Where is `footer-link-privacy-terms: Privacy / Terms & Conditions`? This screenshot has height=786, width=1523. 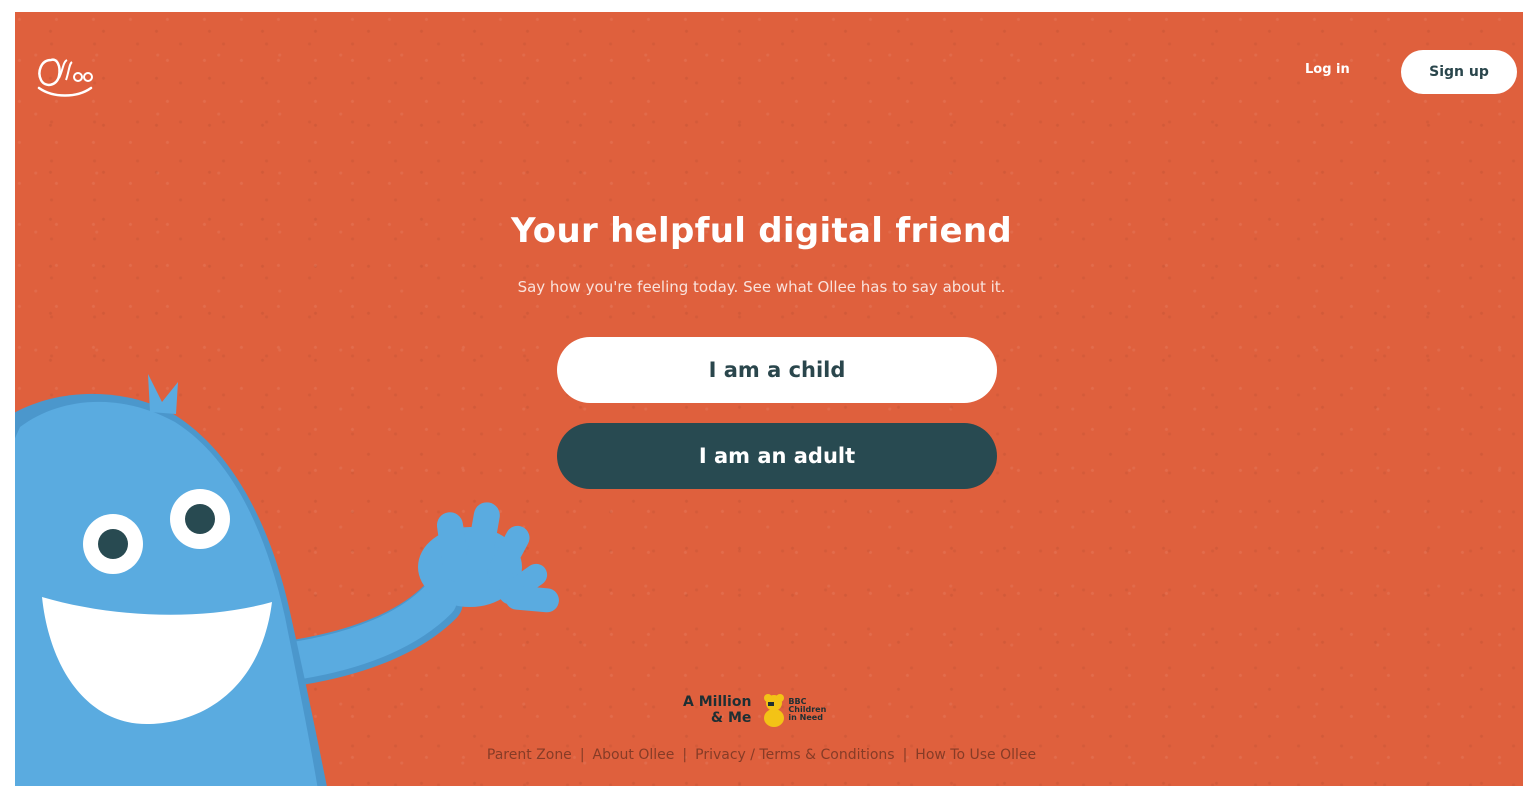
footer-link-privacy-terms: Privacy / Terms & Conditions is located at coordinates (794, 755).